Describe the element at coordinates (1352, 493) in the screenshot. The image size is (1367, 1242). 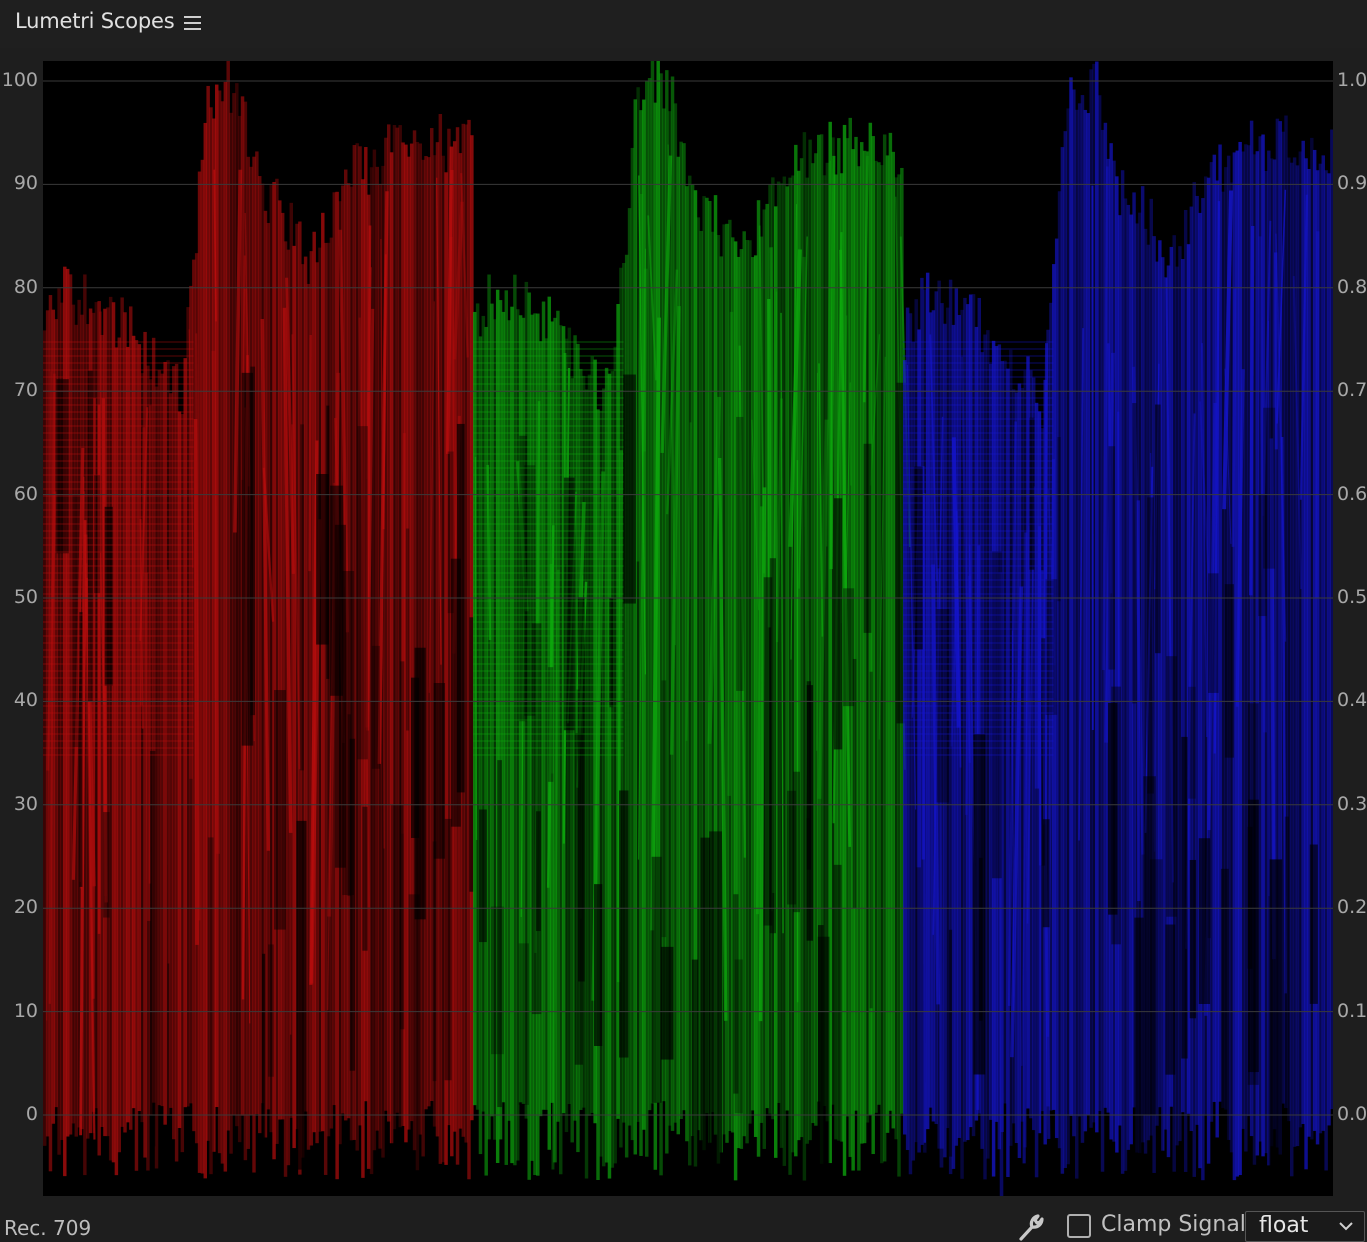
I see `right-scale-tick: 0.6` at that location.